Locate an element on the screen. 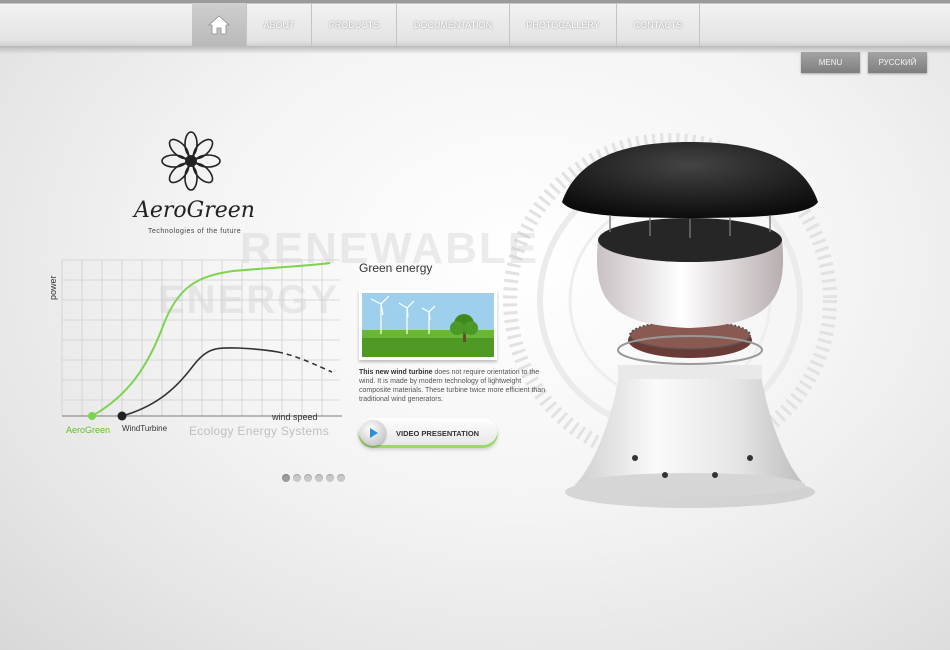 The height and width of the screenshot is (650, 950). home-icon is located at coordinates (219, 24).